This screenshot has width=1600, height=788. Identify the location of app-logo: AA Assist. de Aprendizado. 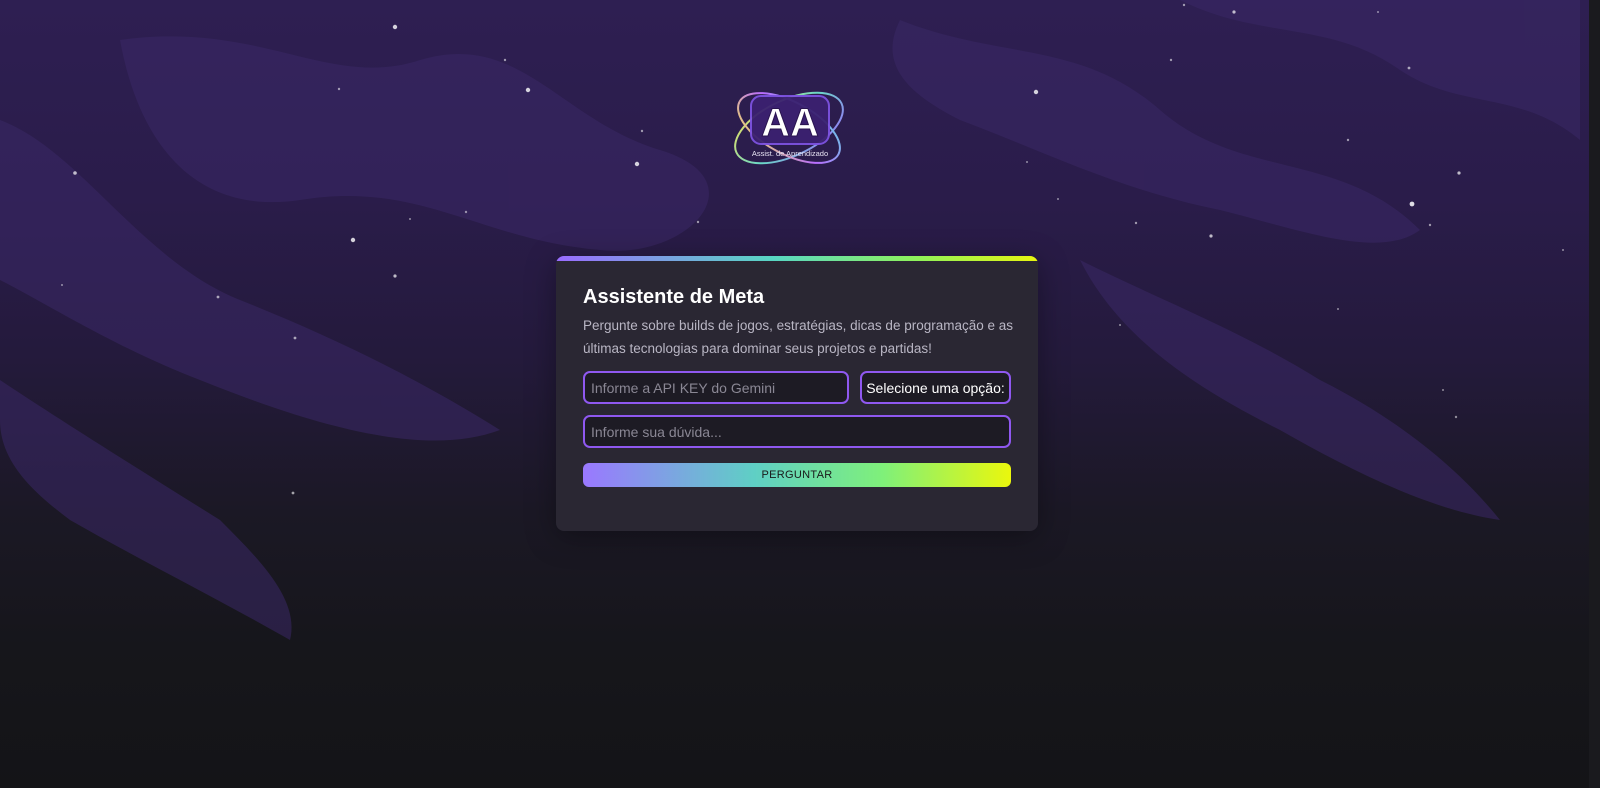
(791, 128).